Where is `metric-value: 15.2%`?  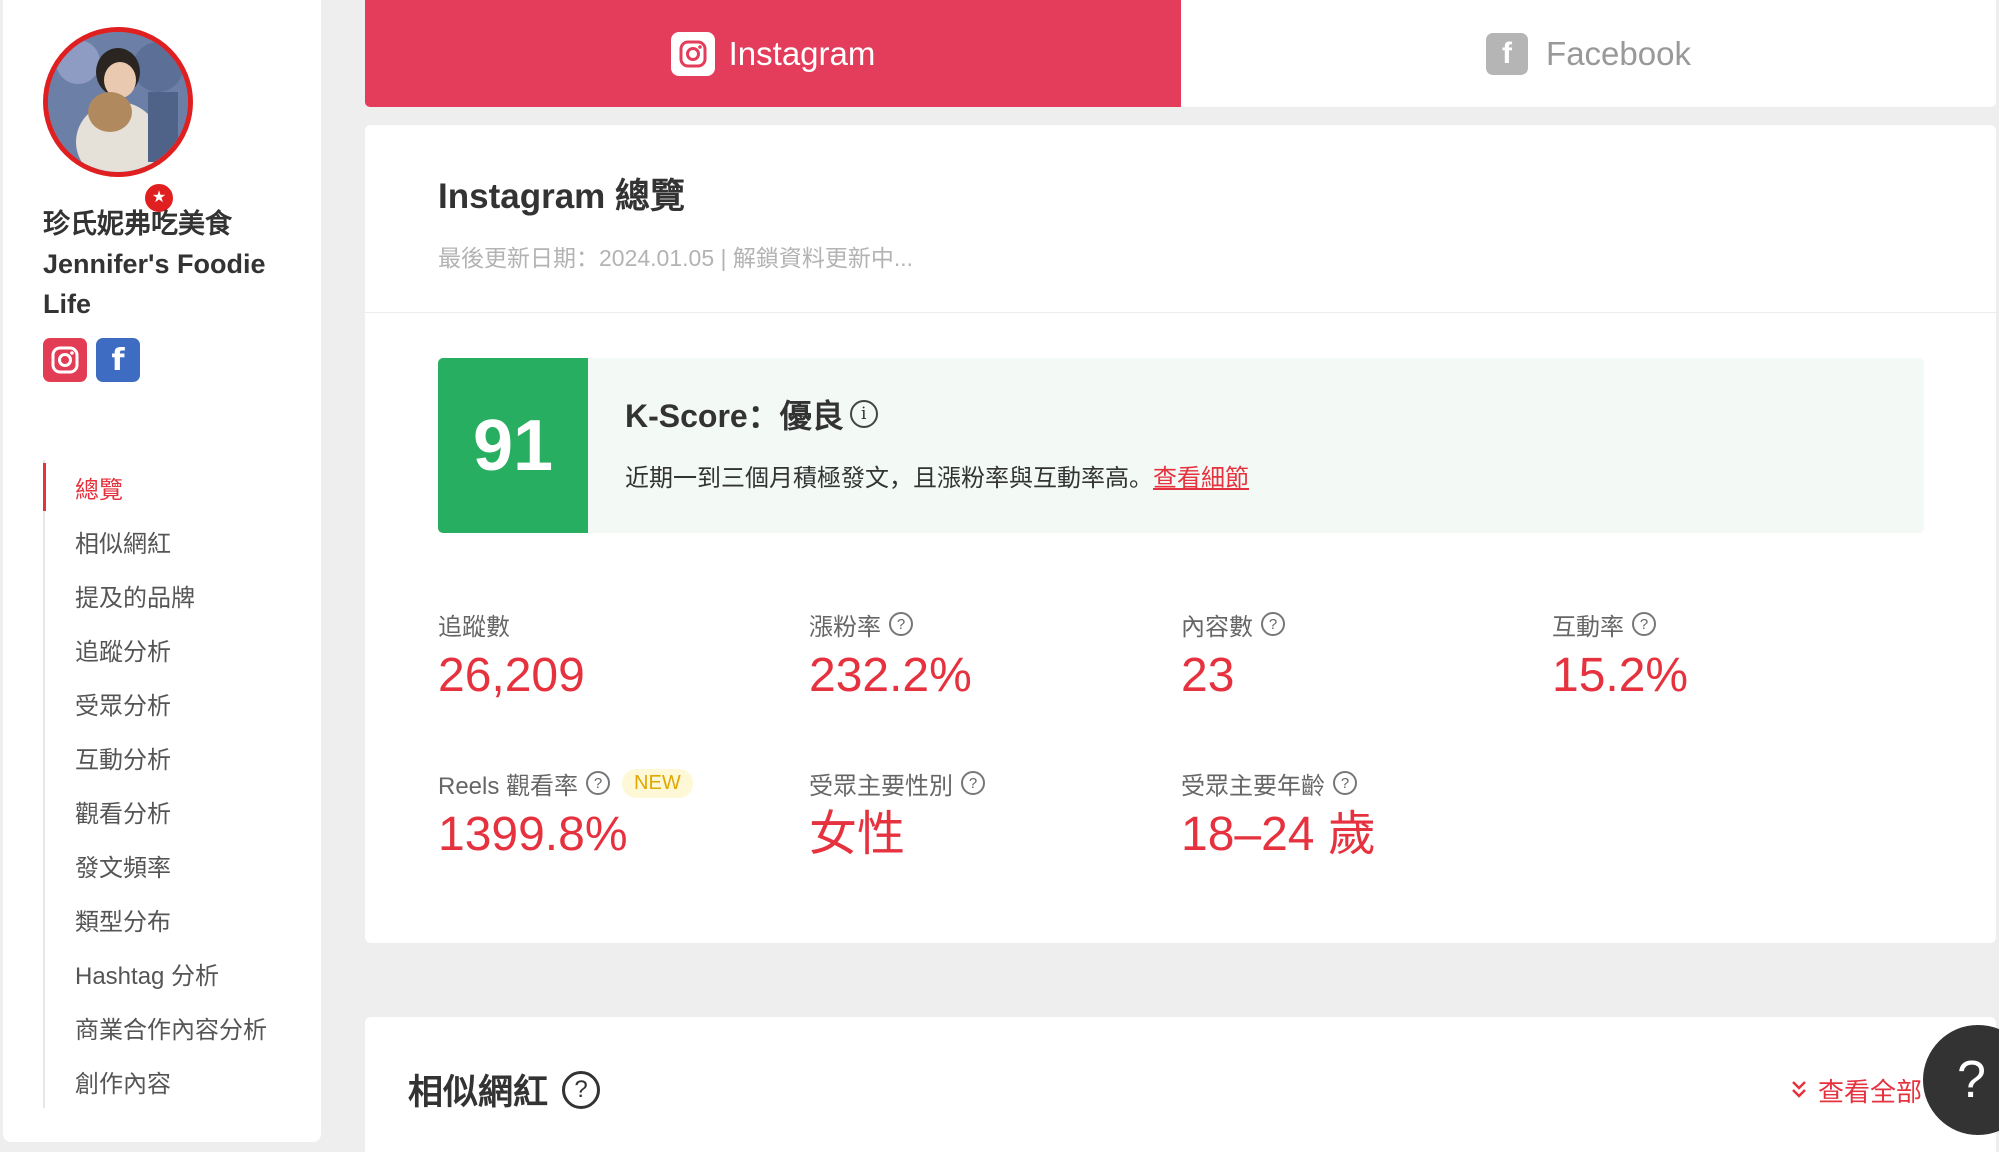 metric-value: 15.2% is located at coordinates (1620, 675).